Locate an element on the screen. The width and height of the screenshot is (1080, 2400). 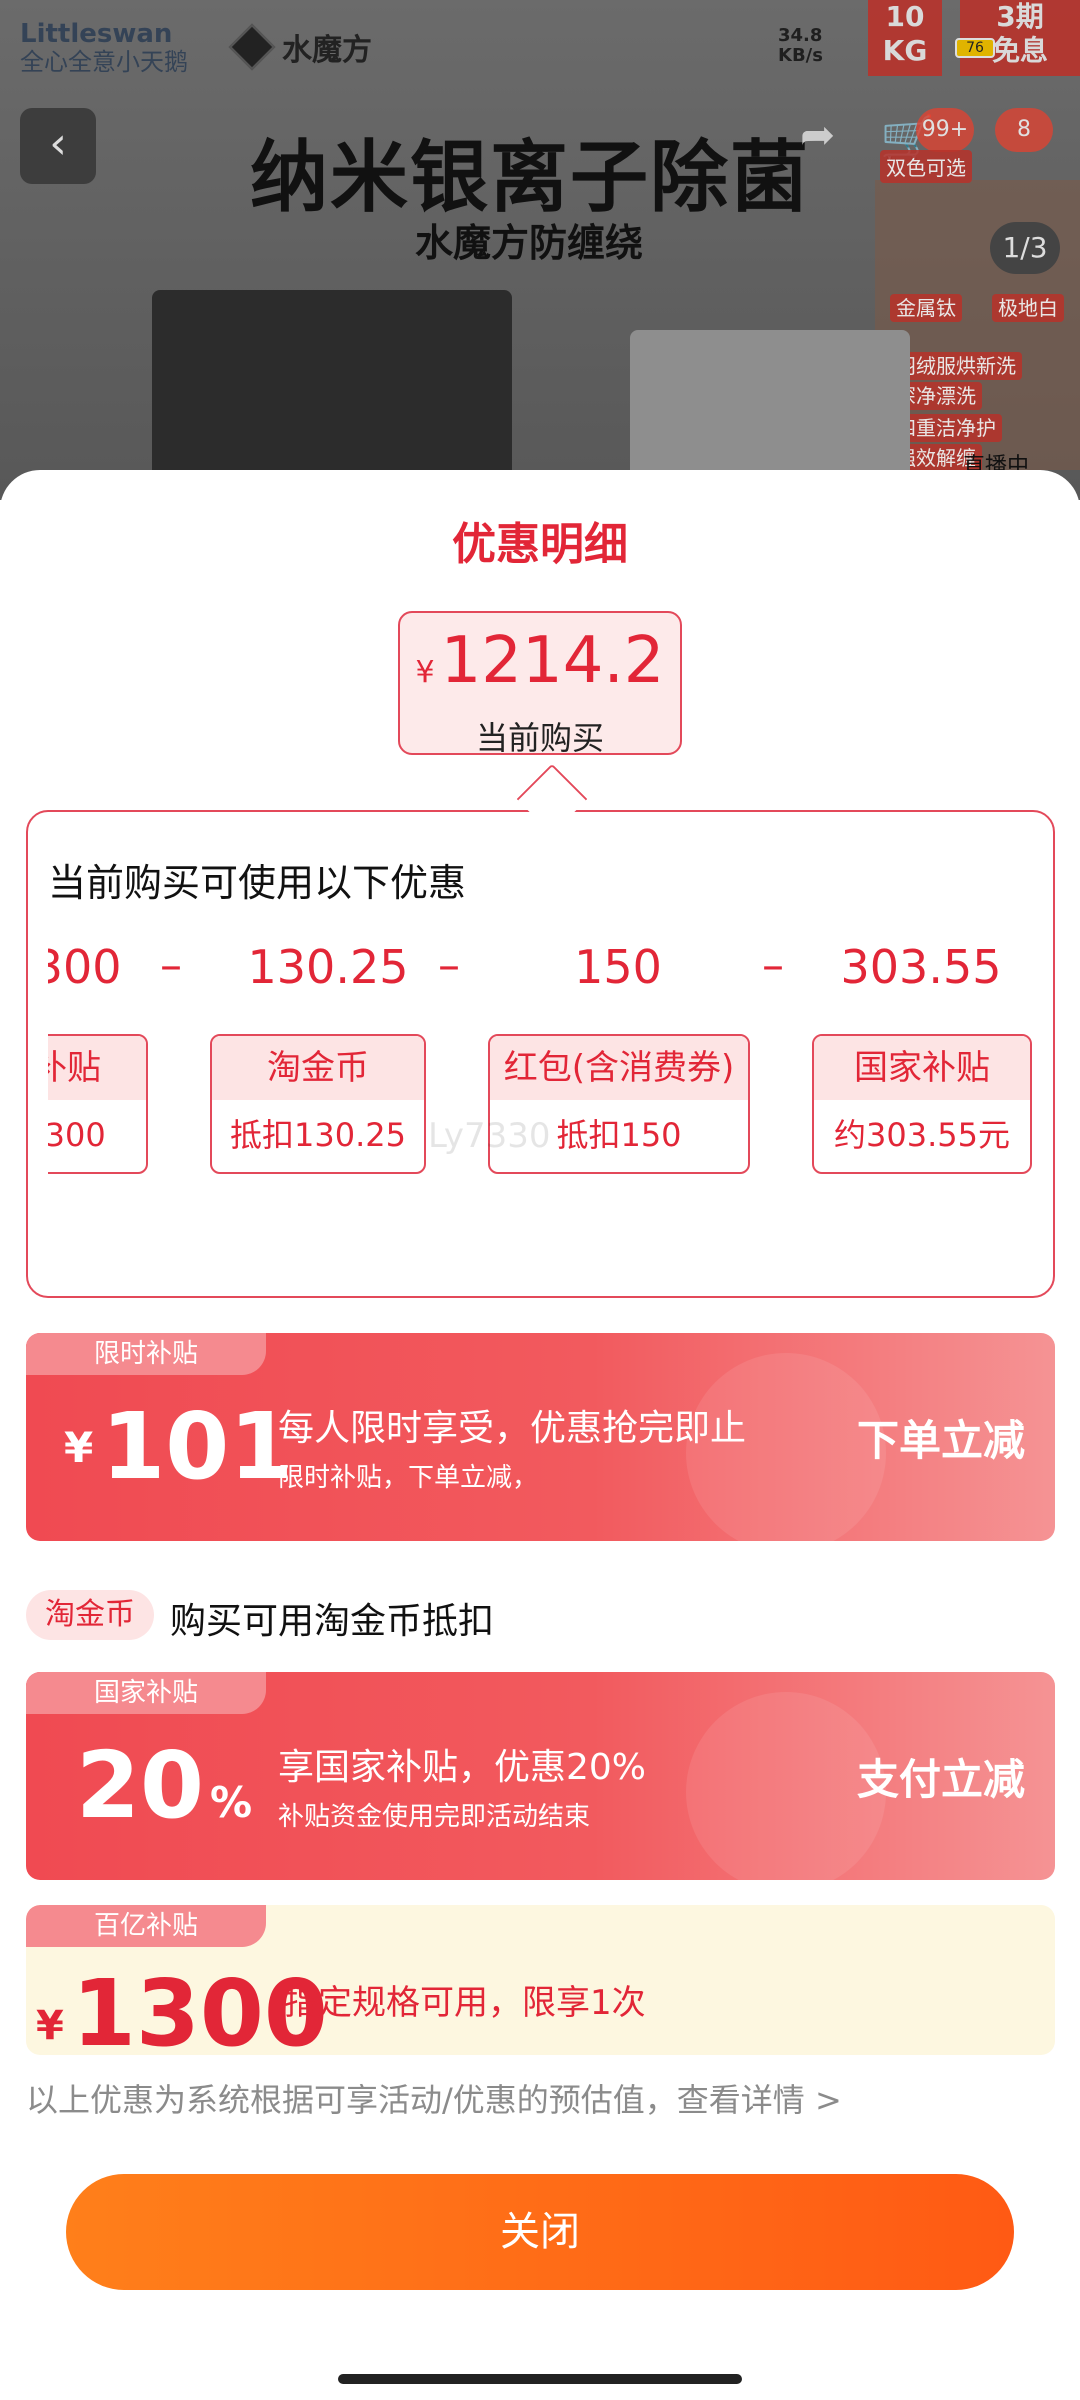
side-label: 双色可选 is located at coordinates (926, 166).